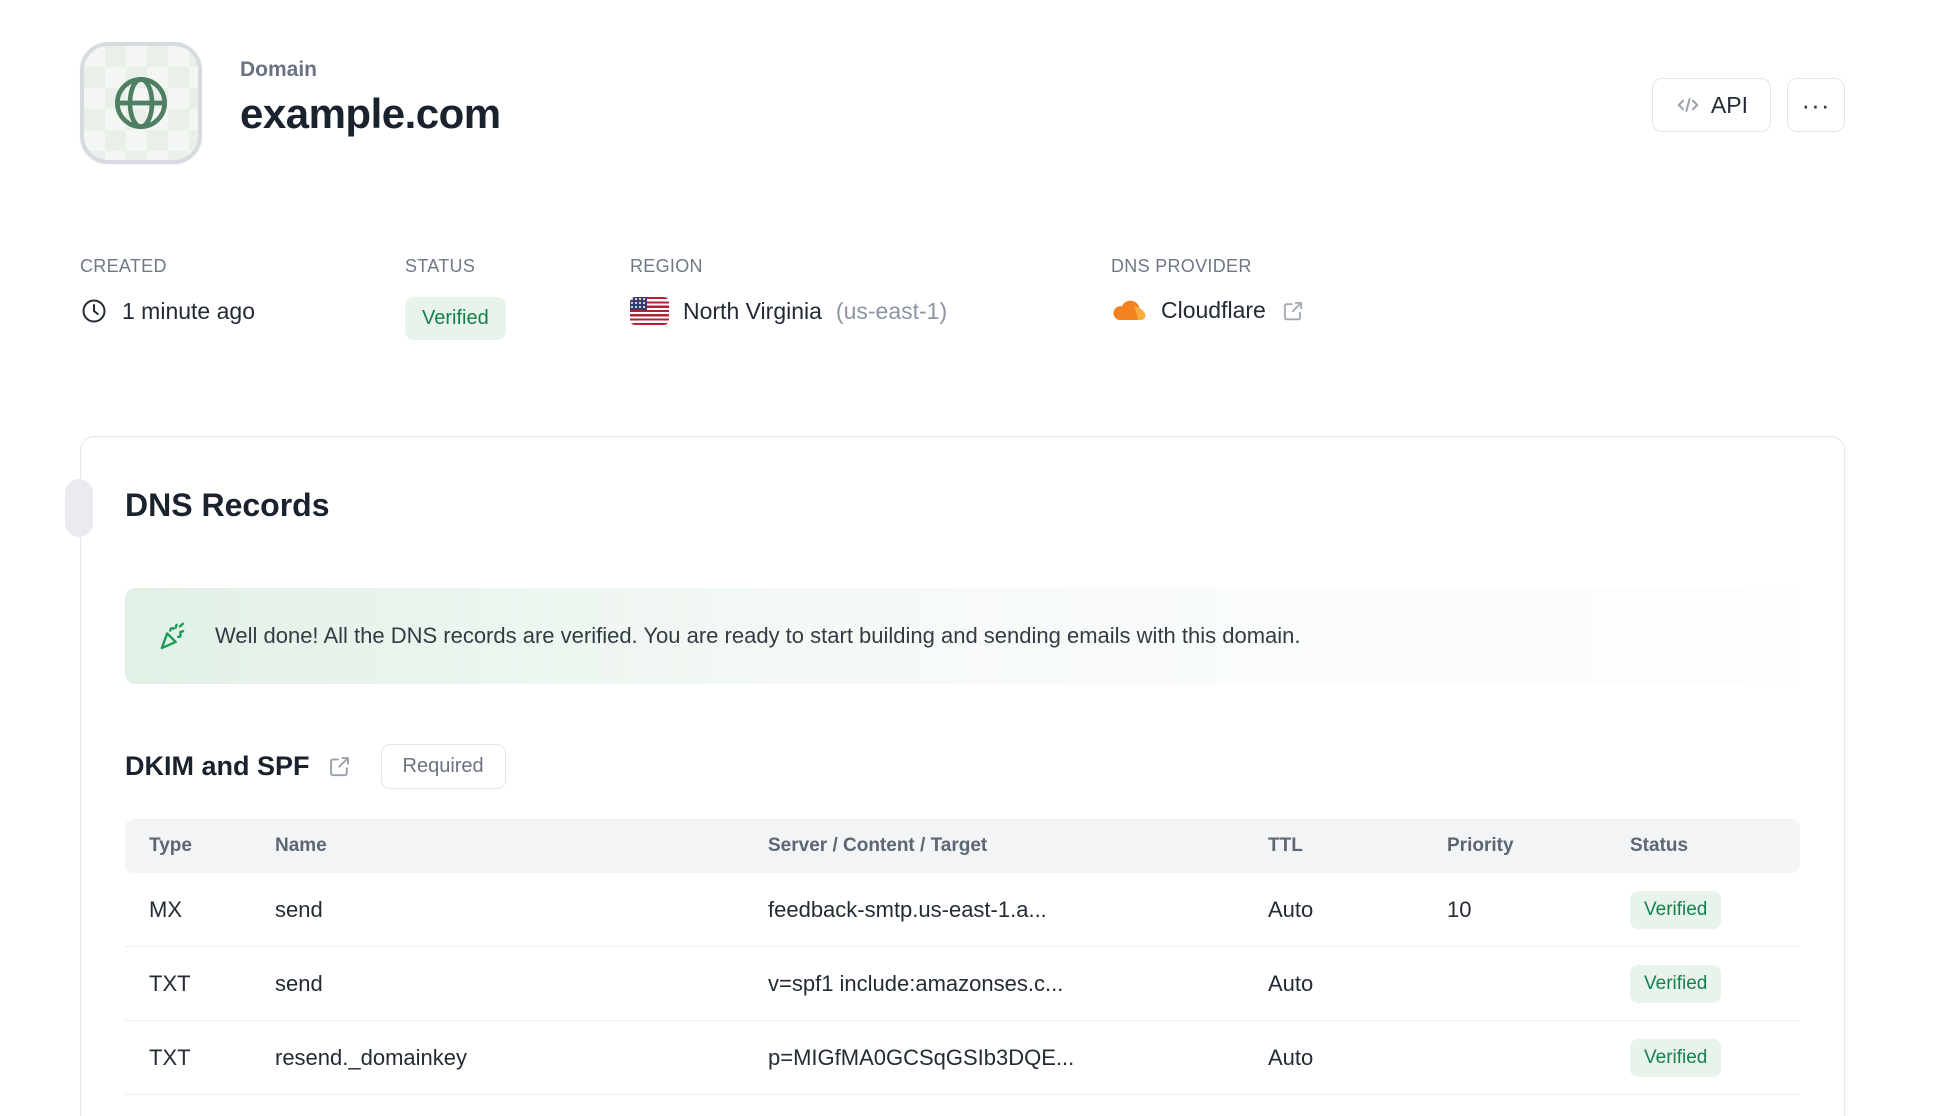  What do you see at coordinates (649, 311) in the screenshot?
I see `us-flag-icon` at bounding box center [649, 311].